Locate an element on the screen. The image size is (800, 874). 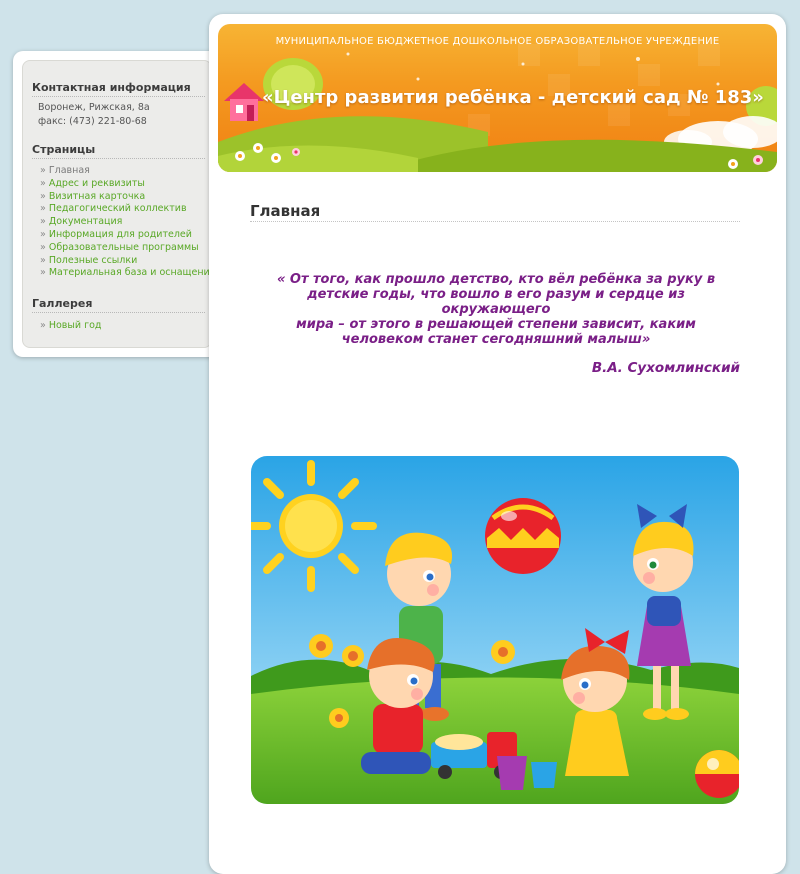
sidebar-item-links: » Полезные ссылки is located at coordinates (122, 261).